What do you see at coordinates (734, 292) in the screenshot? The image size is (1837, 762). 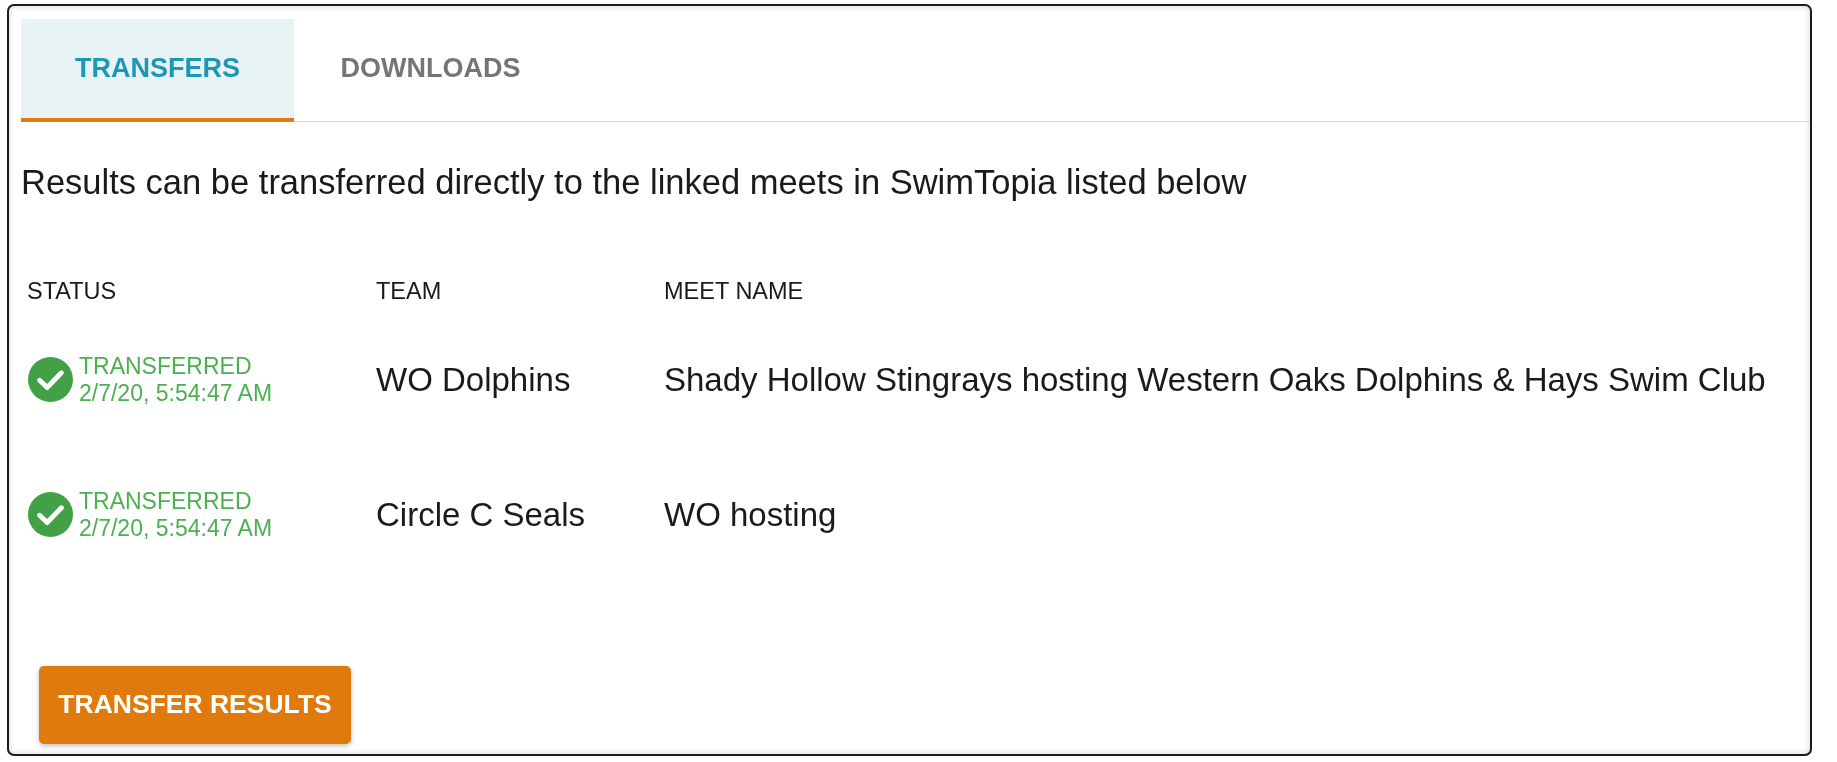 I see `column-header: MEET NAME` at bounding box center [734, 292].